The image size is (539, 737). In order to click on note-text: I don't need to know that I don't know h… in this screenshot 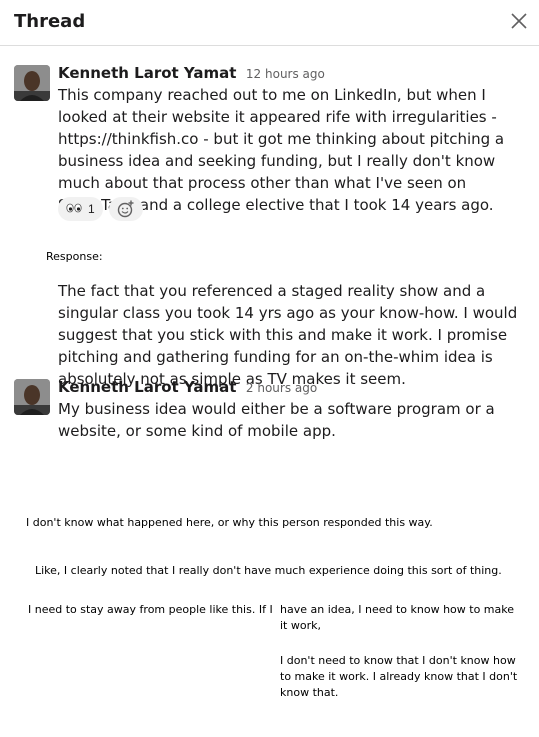, I will do `click(399, 676)`.